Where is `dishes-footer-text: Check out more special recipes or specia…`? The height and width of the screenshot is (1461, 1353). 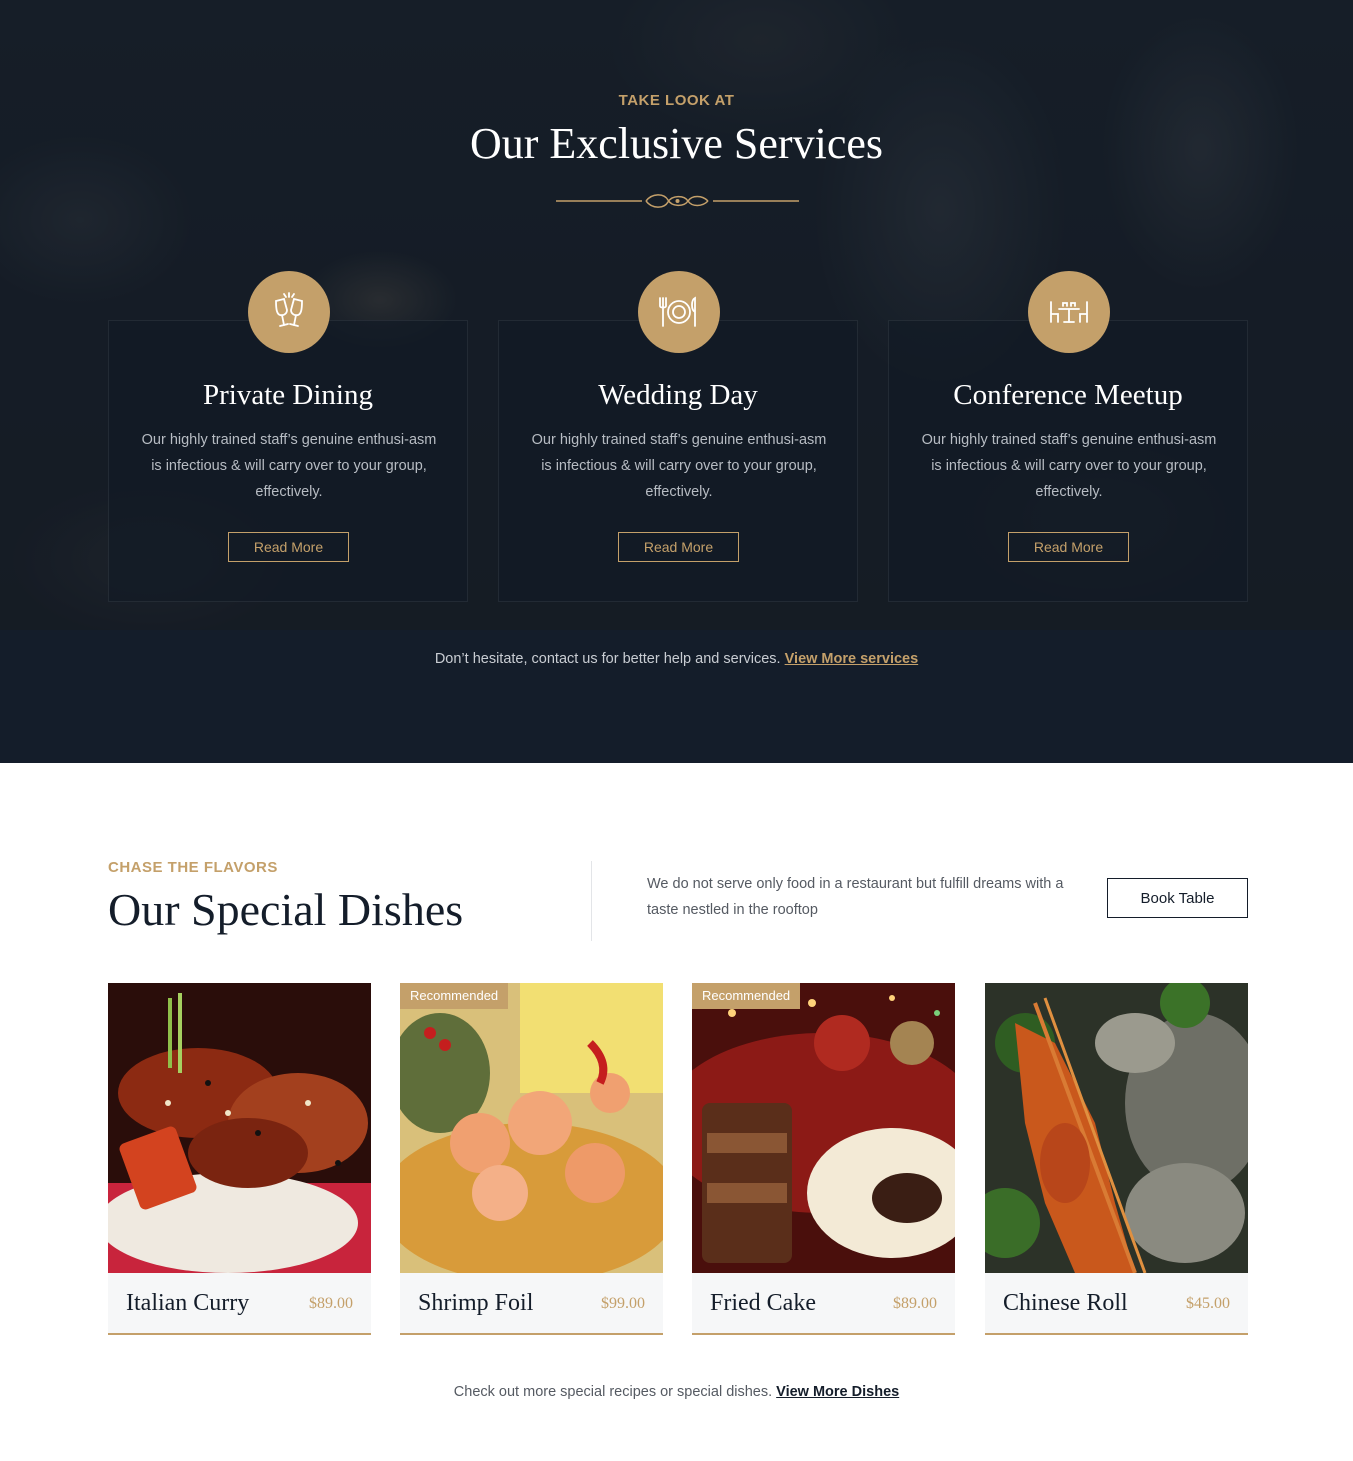 dishes-footer-text: Check out more special recipes or specia… is located at coordinates (613, 1392).